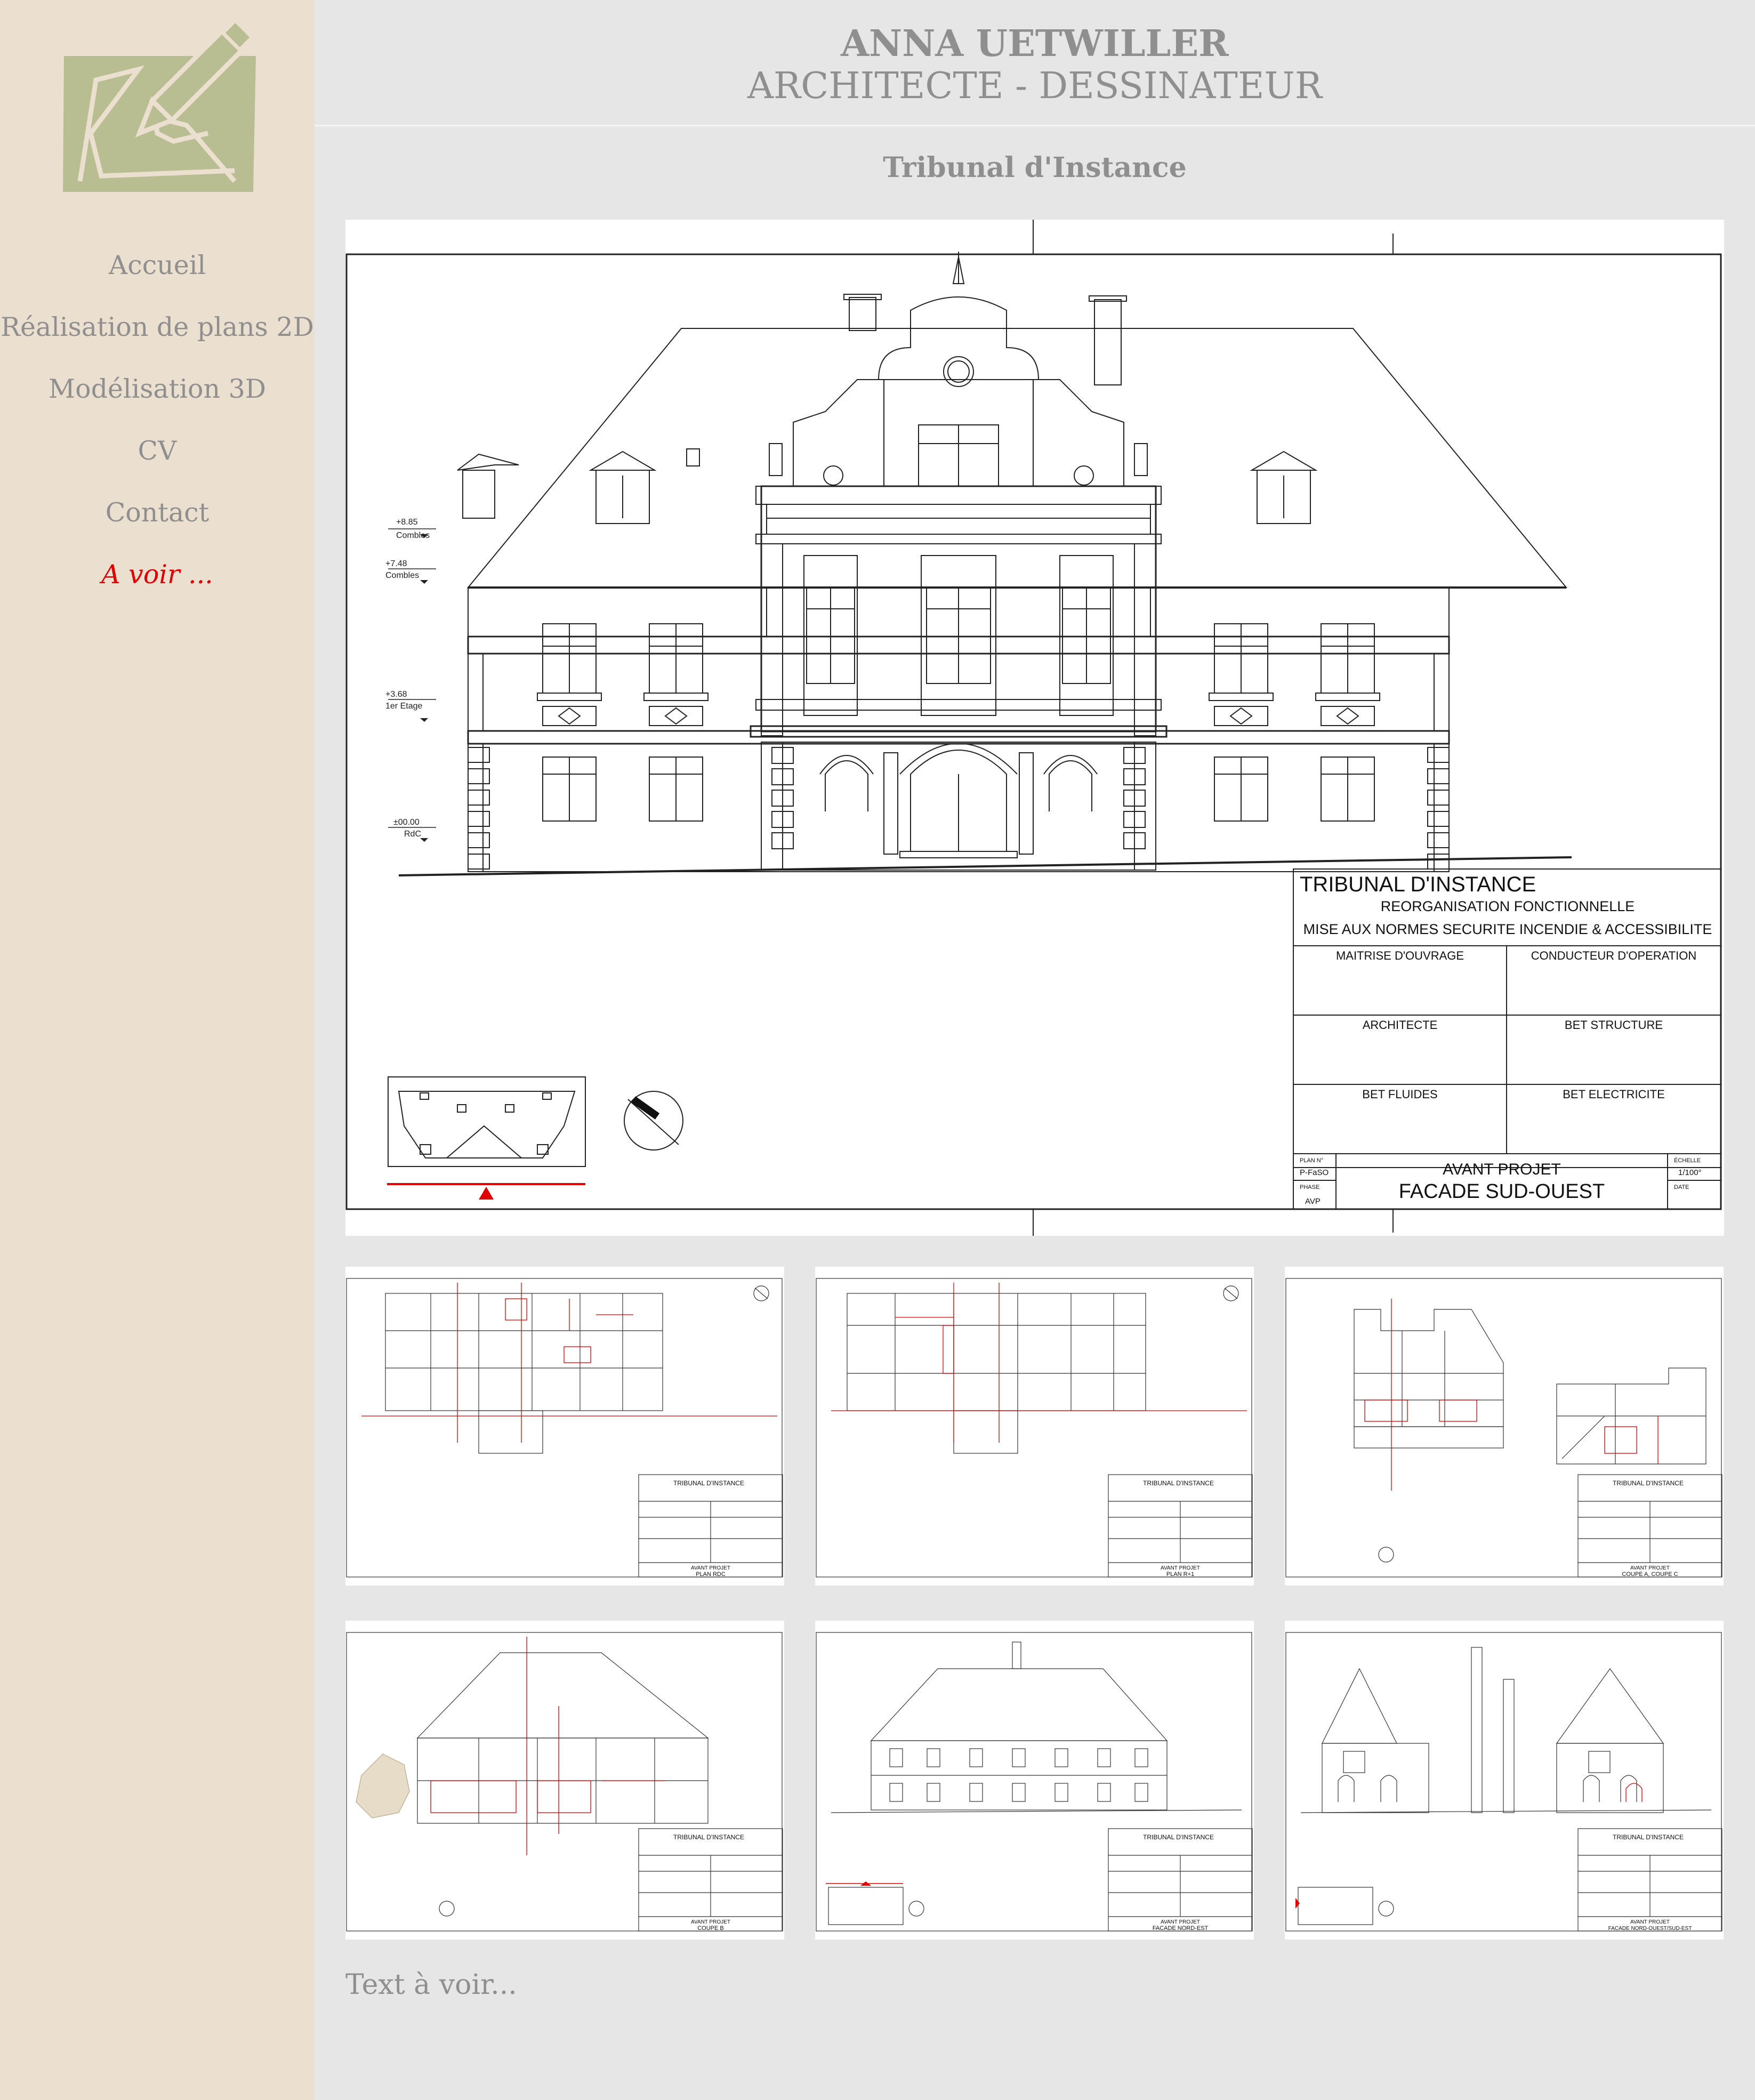 Image resolution: width=1755 pixels, height=2100 pixels. What do you see at coordinates (1418, 884) in the screenshot?
I see `tb-project: TRIBUNAL D'INSTANCE` at bounding box center [1418, 884].